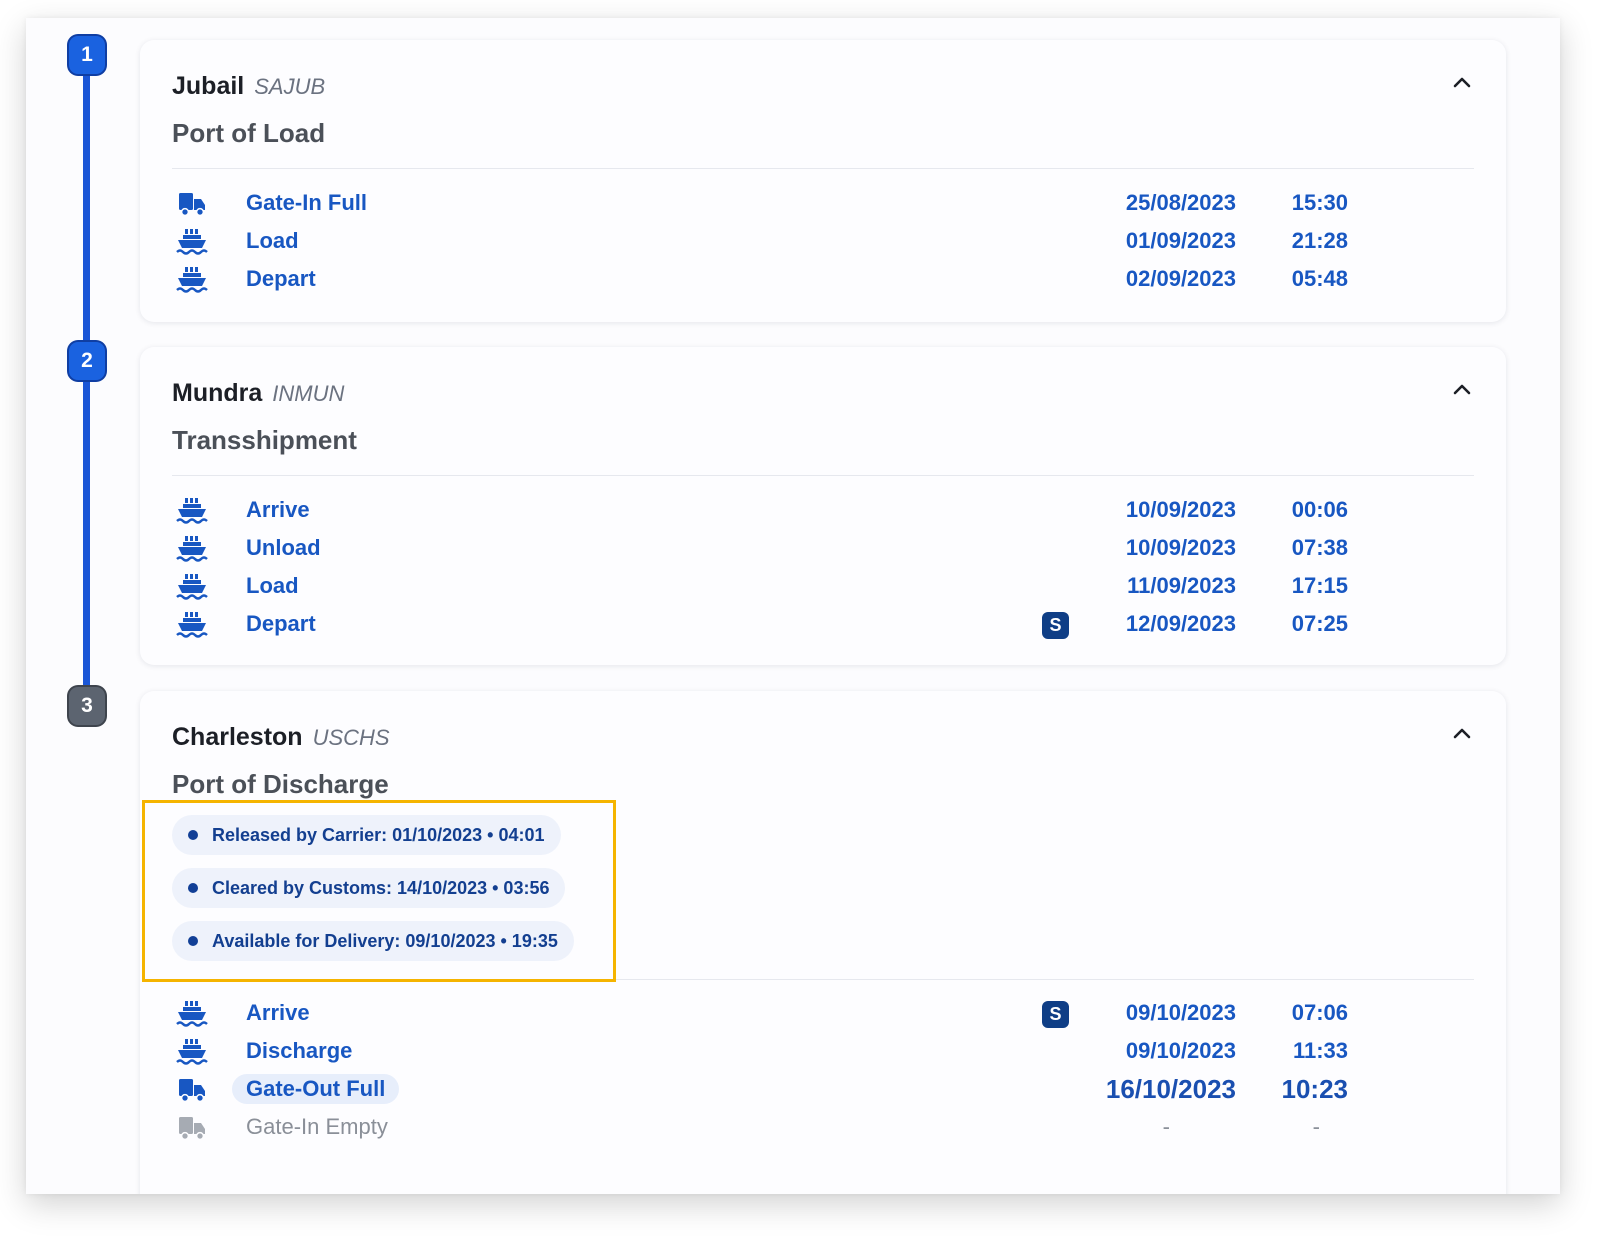  Describe the element at coordinates (823, 510) in the screenshot. I see `event-row: Arrive 10/09/2023 00:06` at that location.